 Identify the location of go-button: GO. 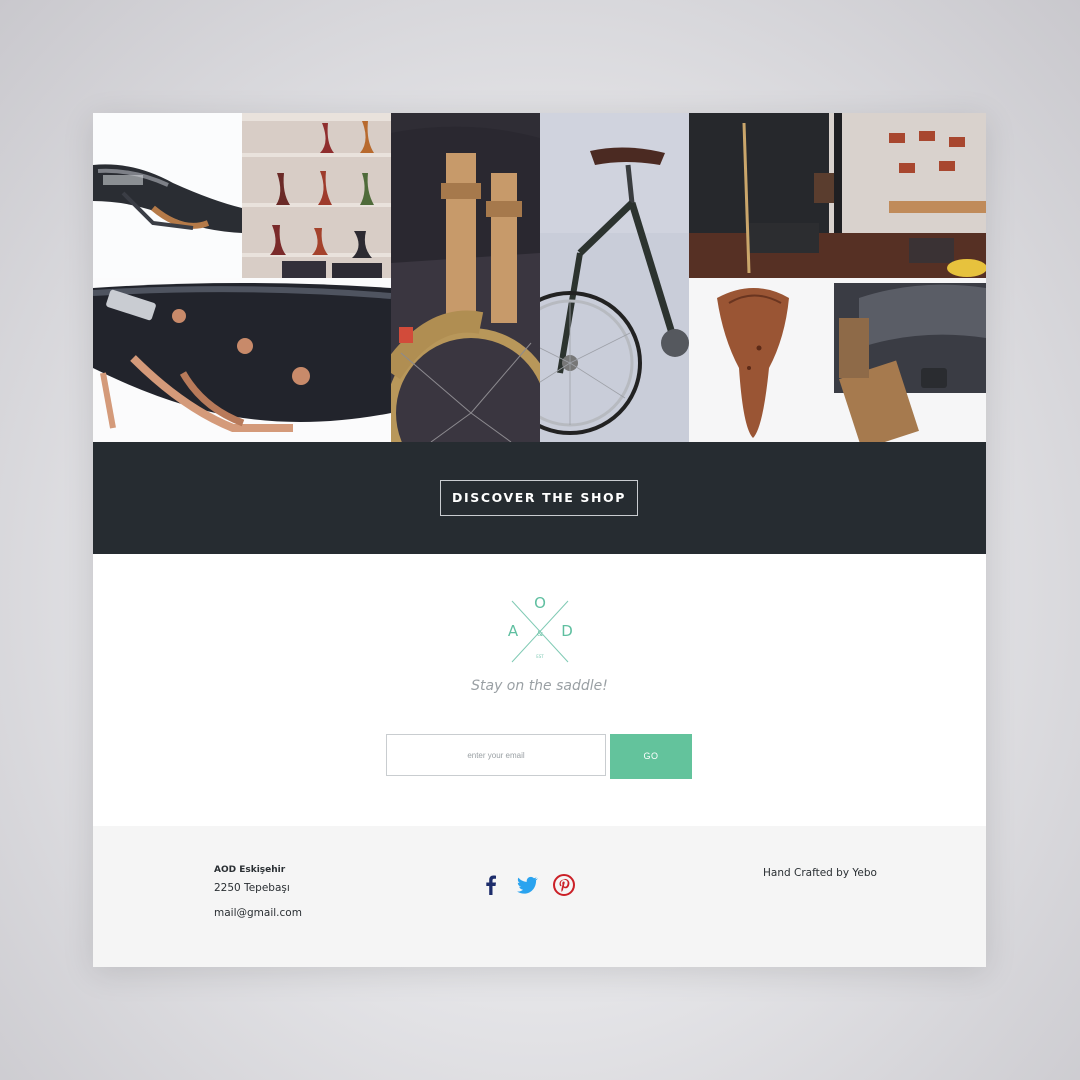
(651, 756).